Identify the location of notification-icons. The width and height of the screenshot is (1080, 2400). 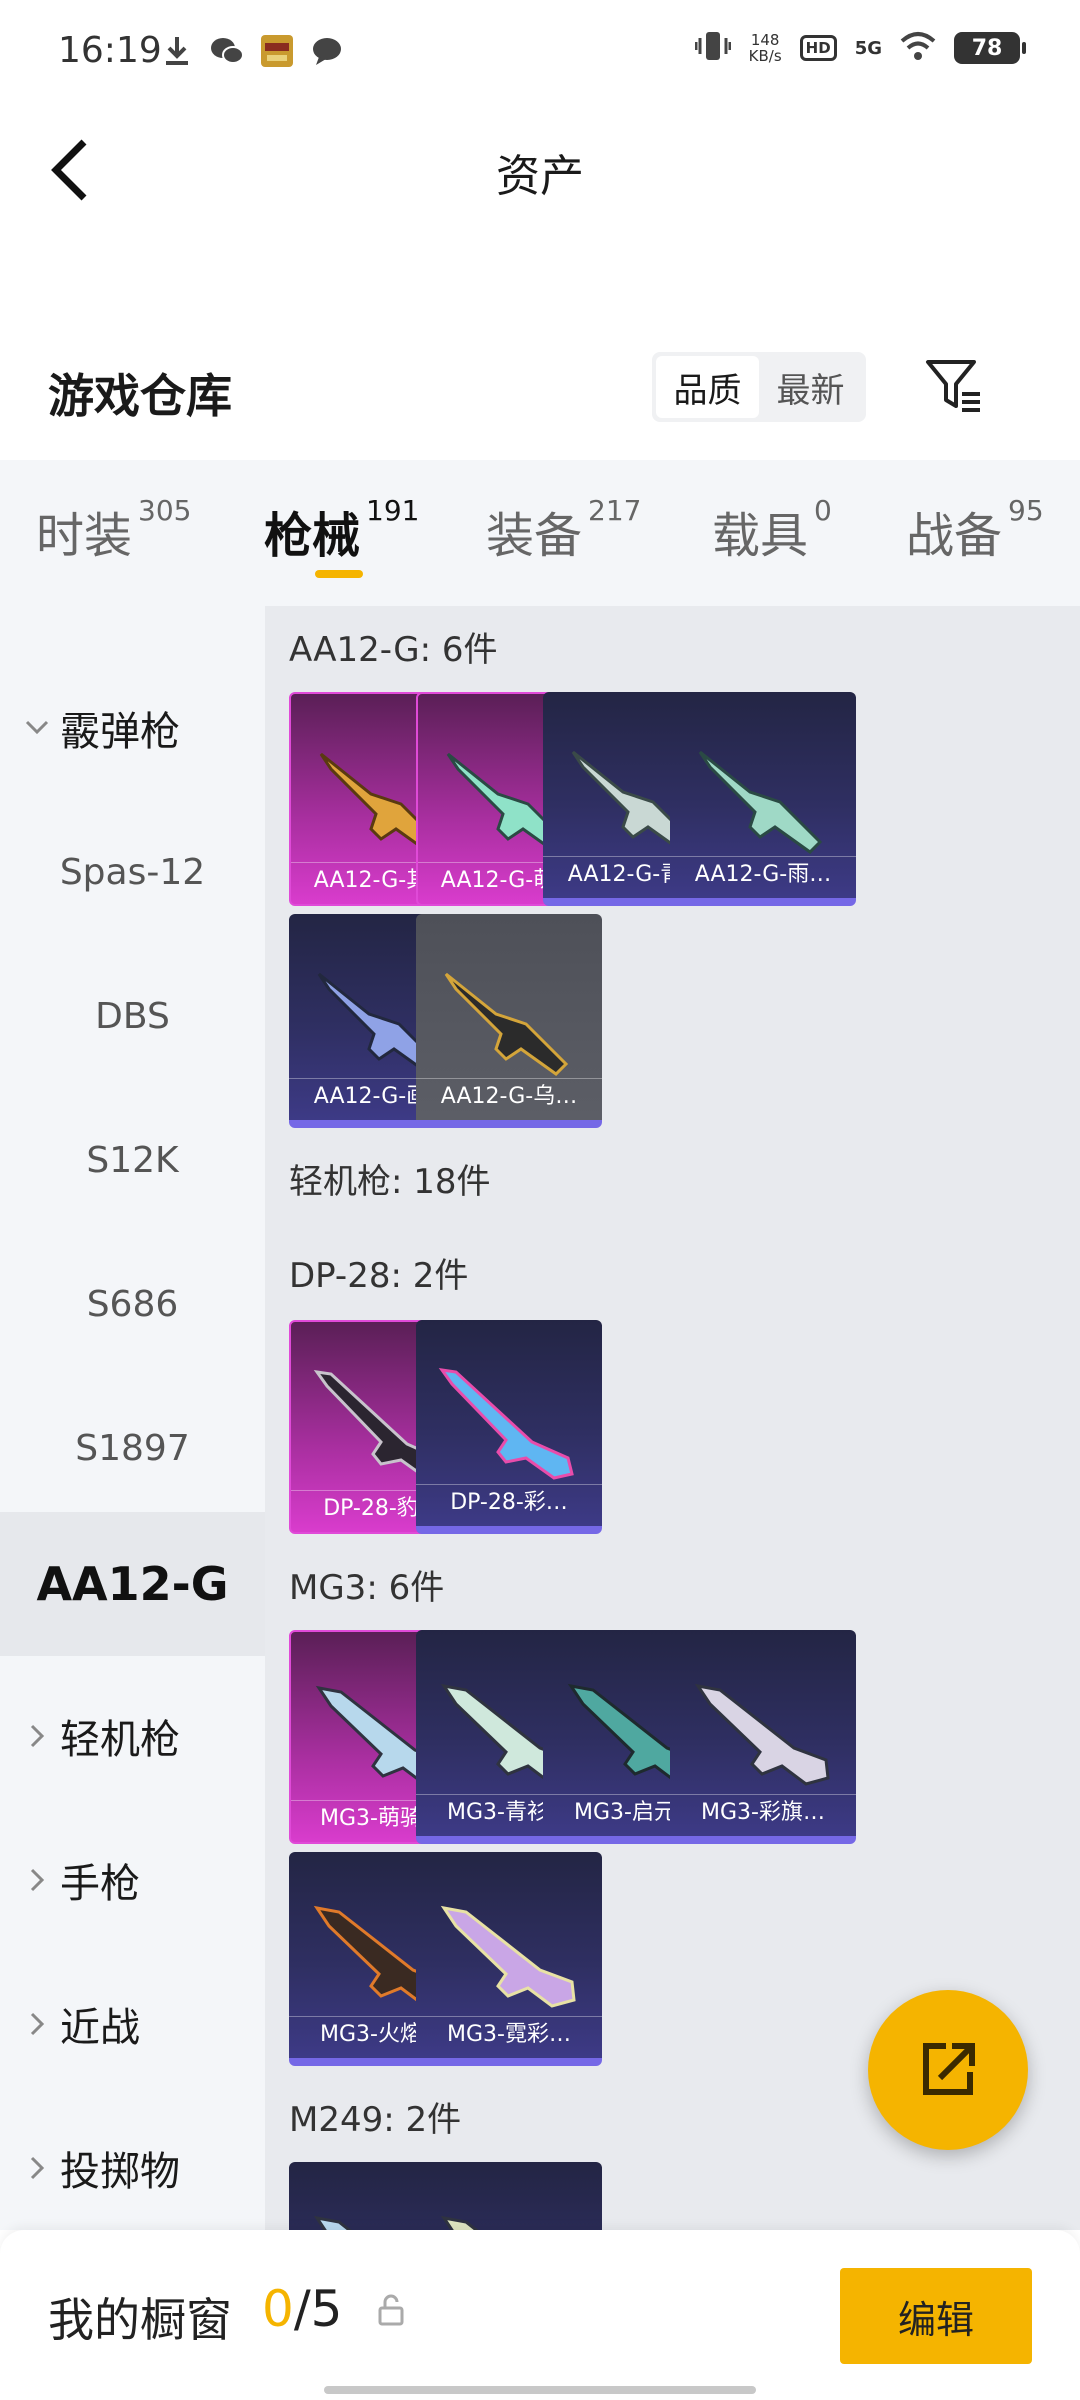
(252, 51).